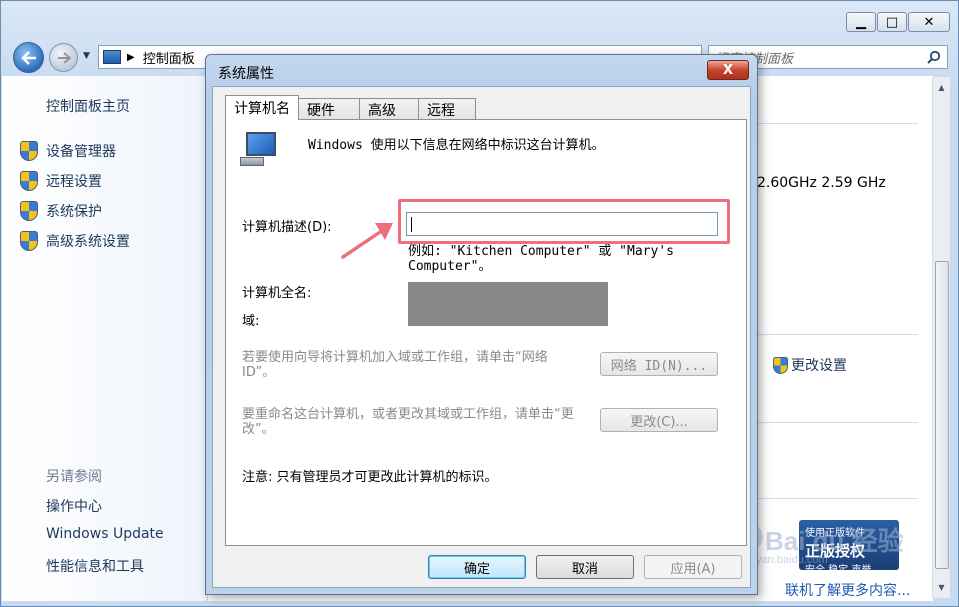 This screenshot has width=959, height=607. What do you see at coordinates (74, 212) in the screenshot?
I see `sidebar-item-label: 系统保护` at bounding box center [74, 212].